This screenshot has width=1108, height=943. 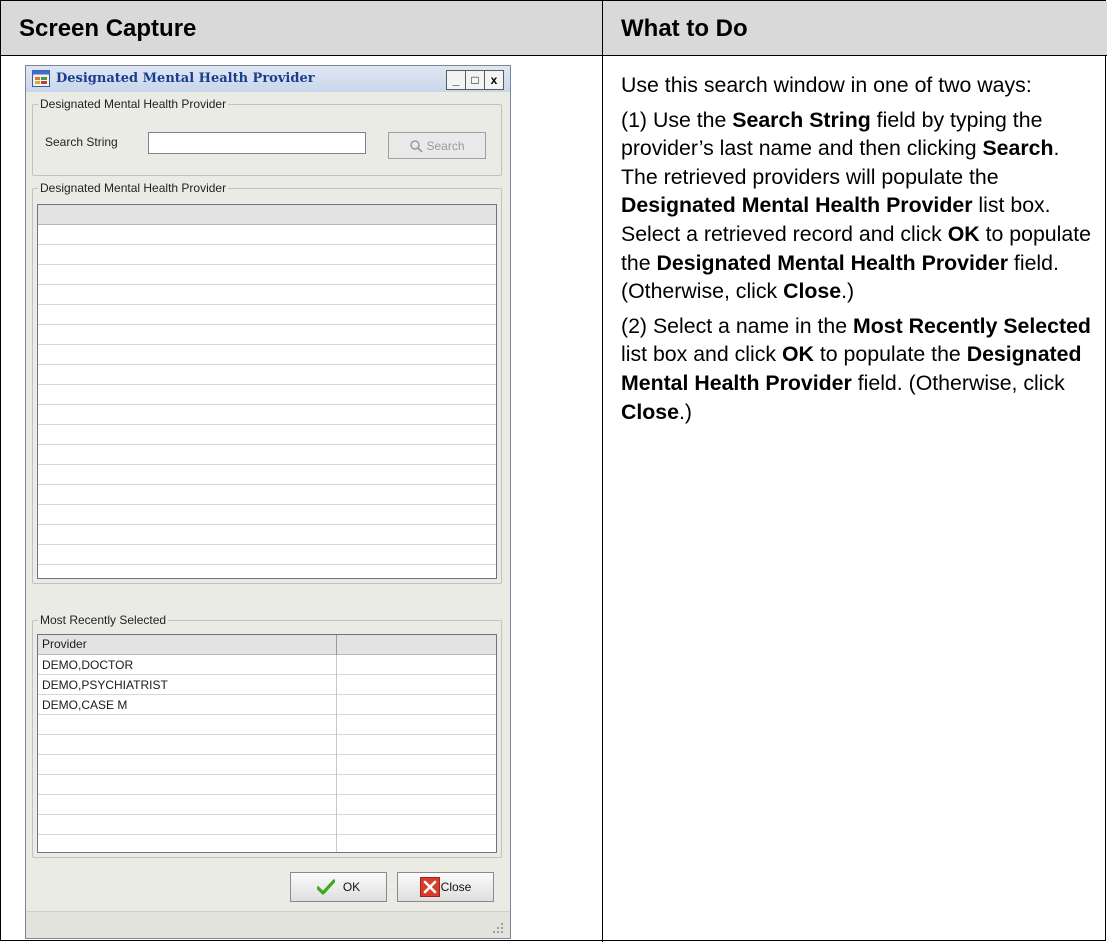 What do you see at coordinates (133, 104) in the screenshot?
I see `search-group-label: Designated Mental Health Provider` at bounding box center [133, 104].